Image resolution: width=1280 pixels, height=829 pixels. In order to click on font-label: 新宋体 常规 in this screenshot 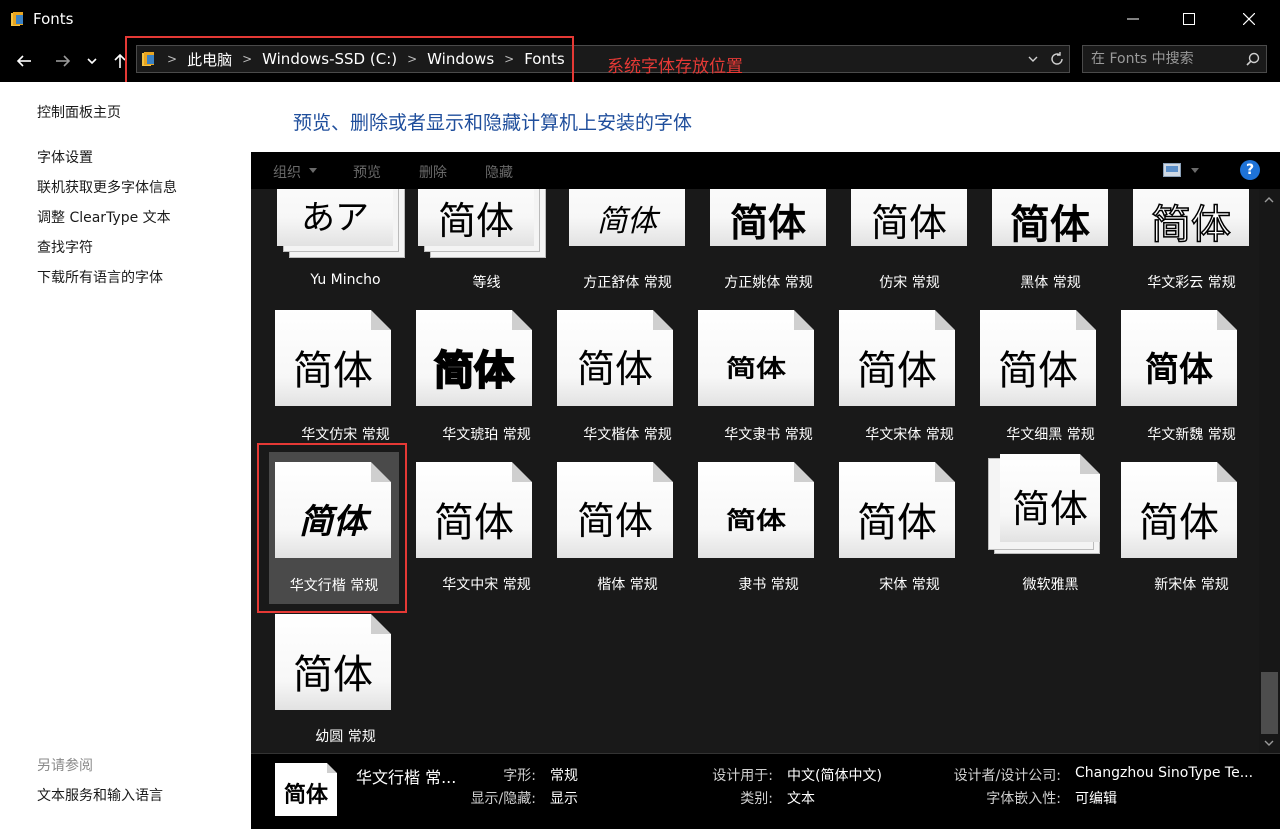, I will do `click(1191, 585)`.